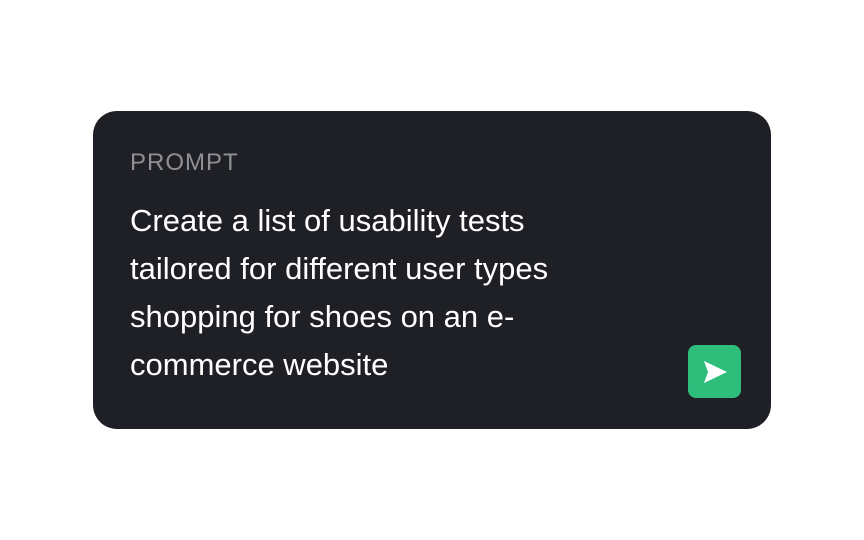 The width and height of the screenshot is (864, 540). I want to click on prompt-label: PROMPT, so click(184, 162).